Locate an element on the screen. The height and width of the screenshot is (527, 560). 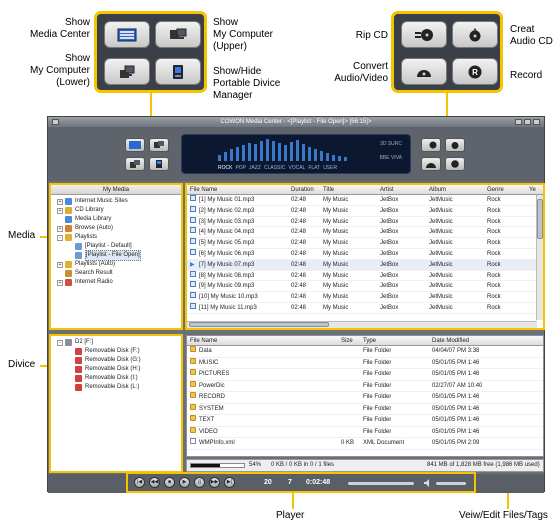
eq-preset-rock: ROCK is located at coordinates (225, 168).